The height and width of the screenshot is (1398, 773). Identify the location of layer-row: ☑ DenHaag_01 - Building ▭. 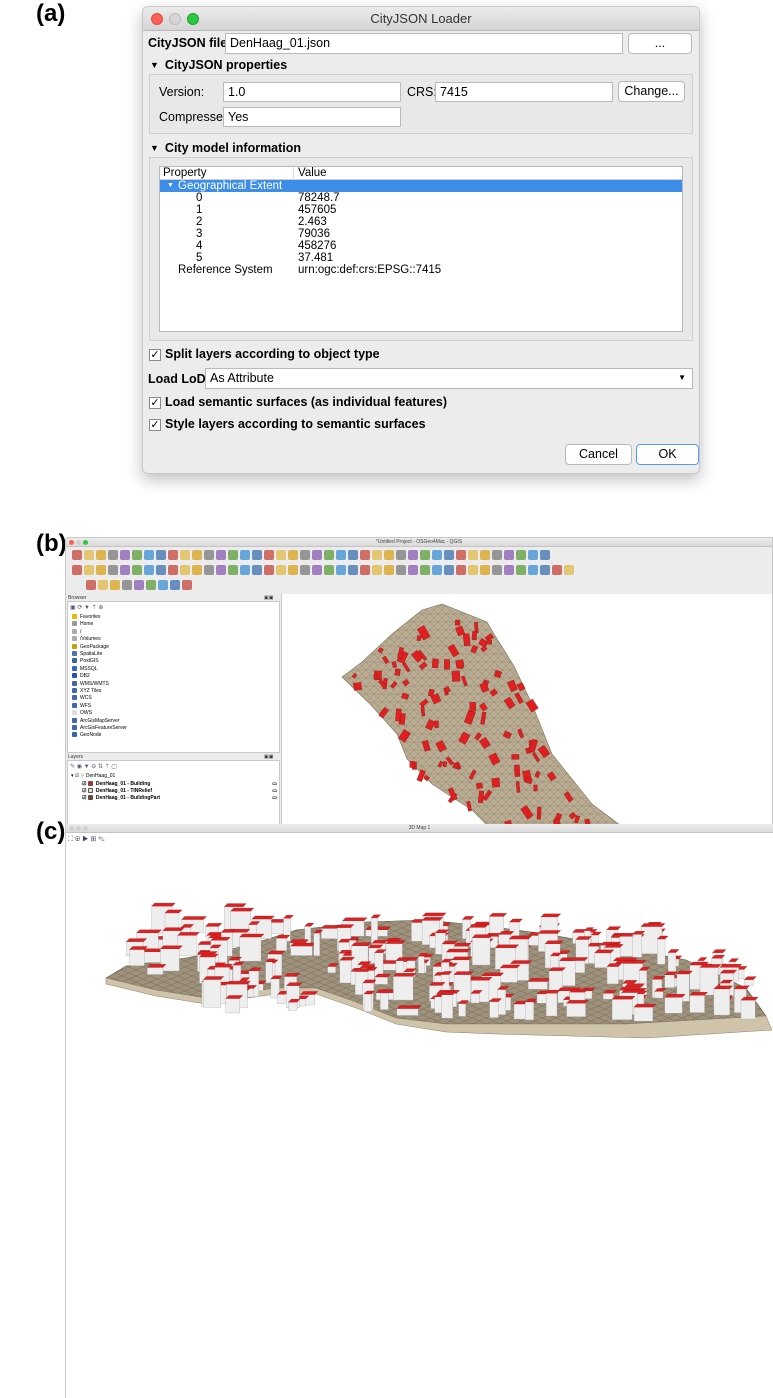
(179, 784).